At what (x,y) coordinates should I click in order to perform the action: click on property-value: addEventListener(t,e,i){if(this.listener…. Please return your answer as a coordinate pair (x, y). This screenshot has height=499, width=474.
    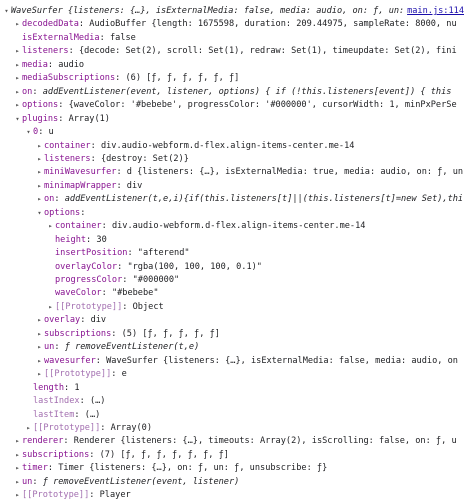
    Looking at the image, I should click on (264, 199).